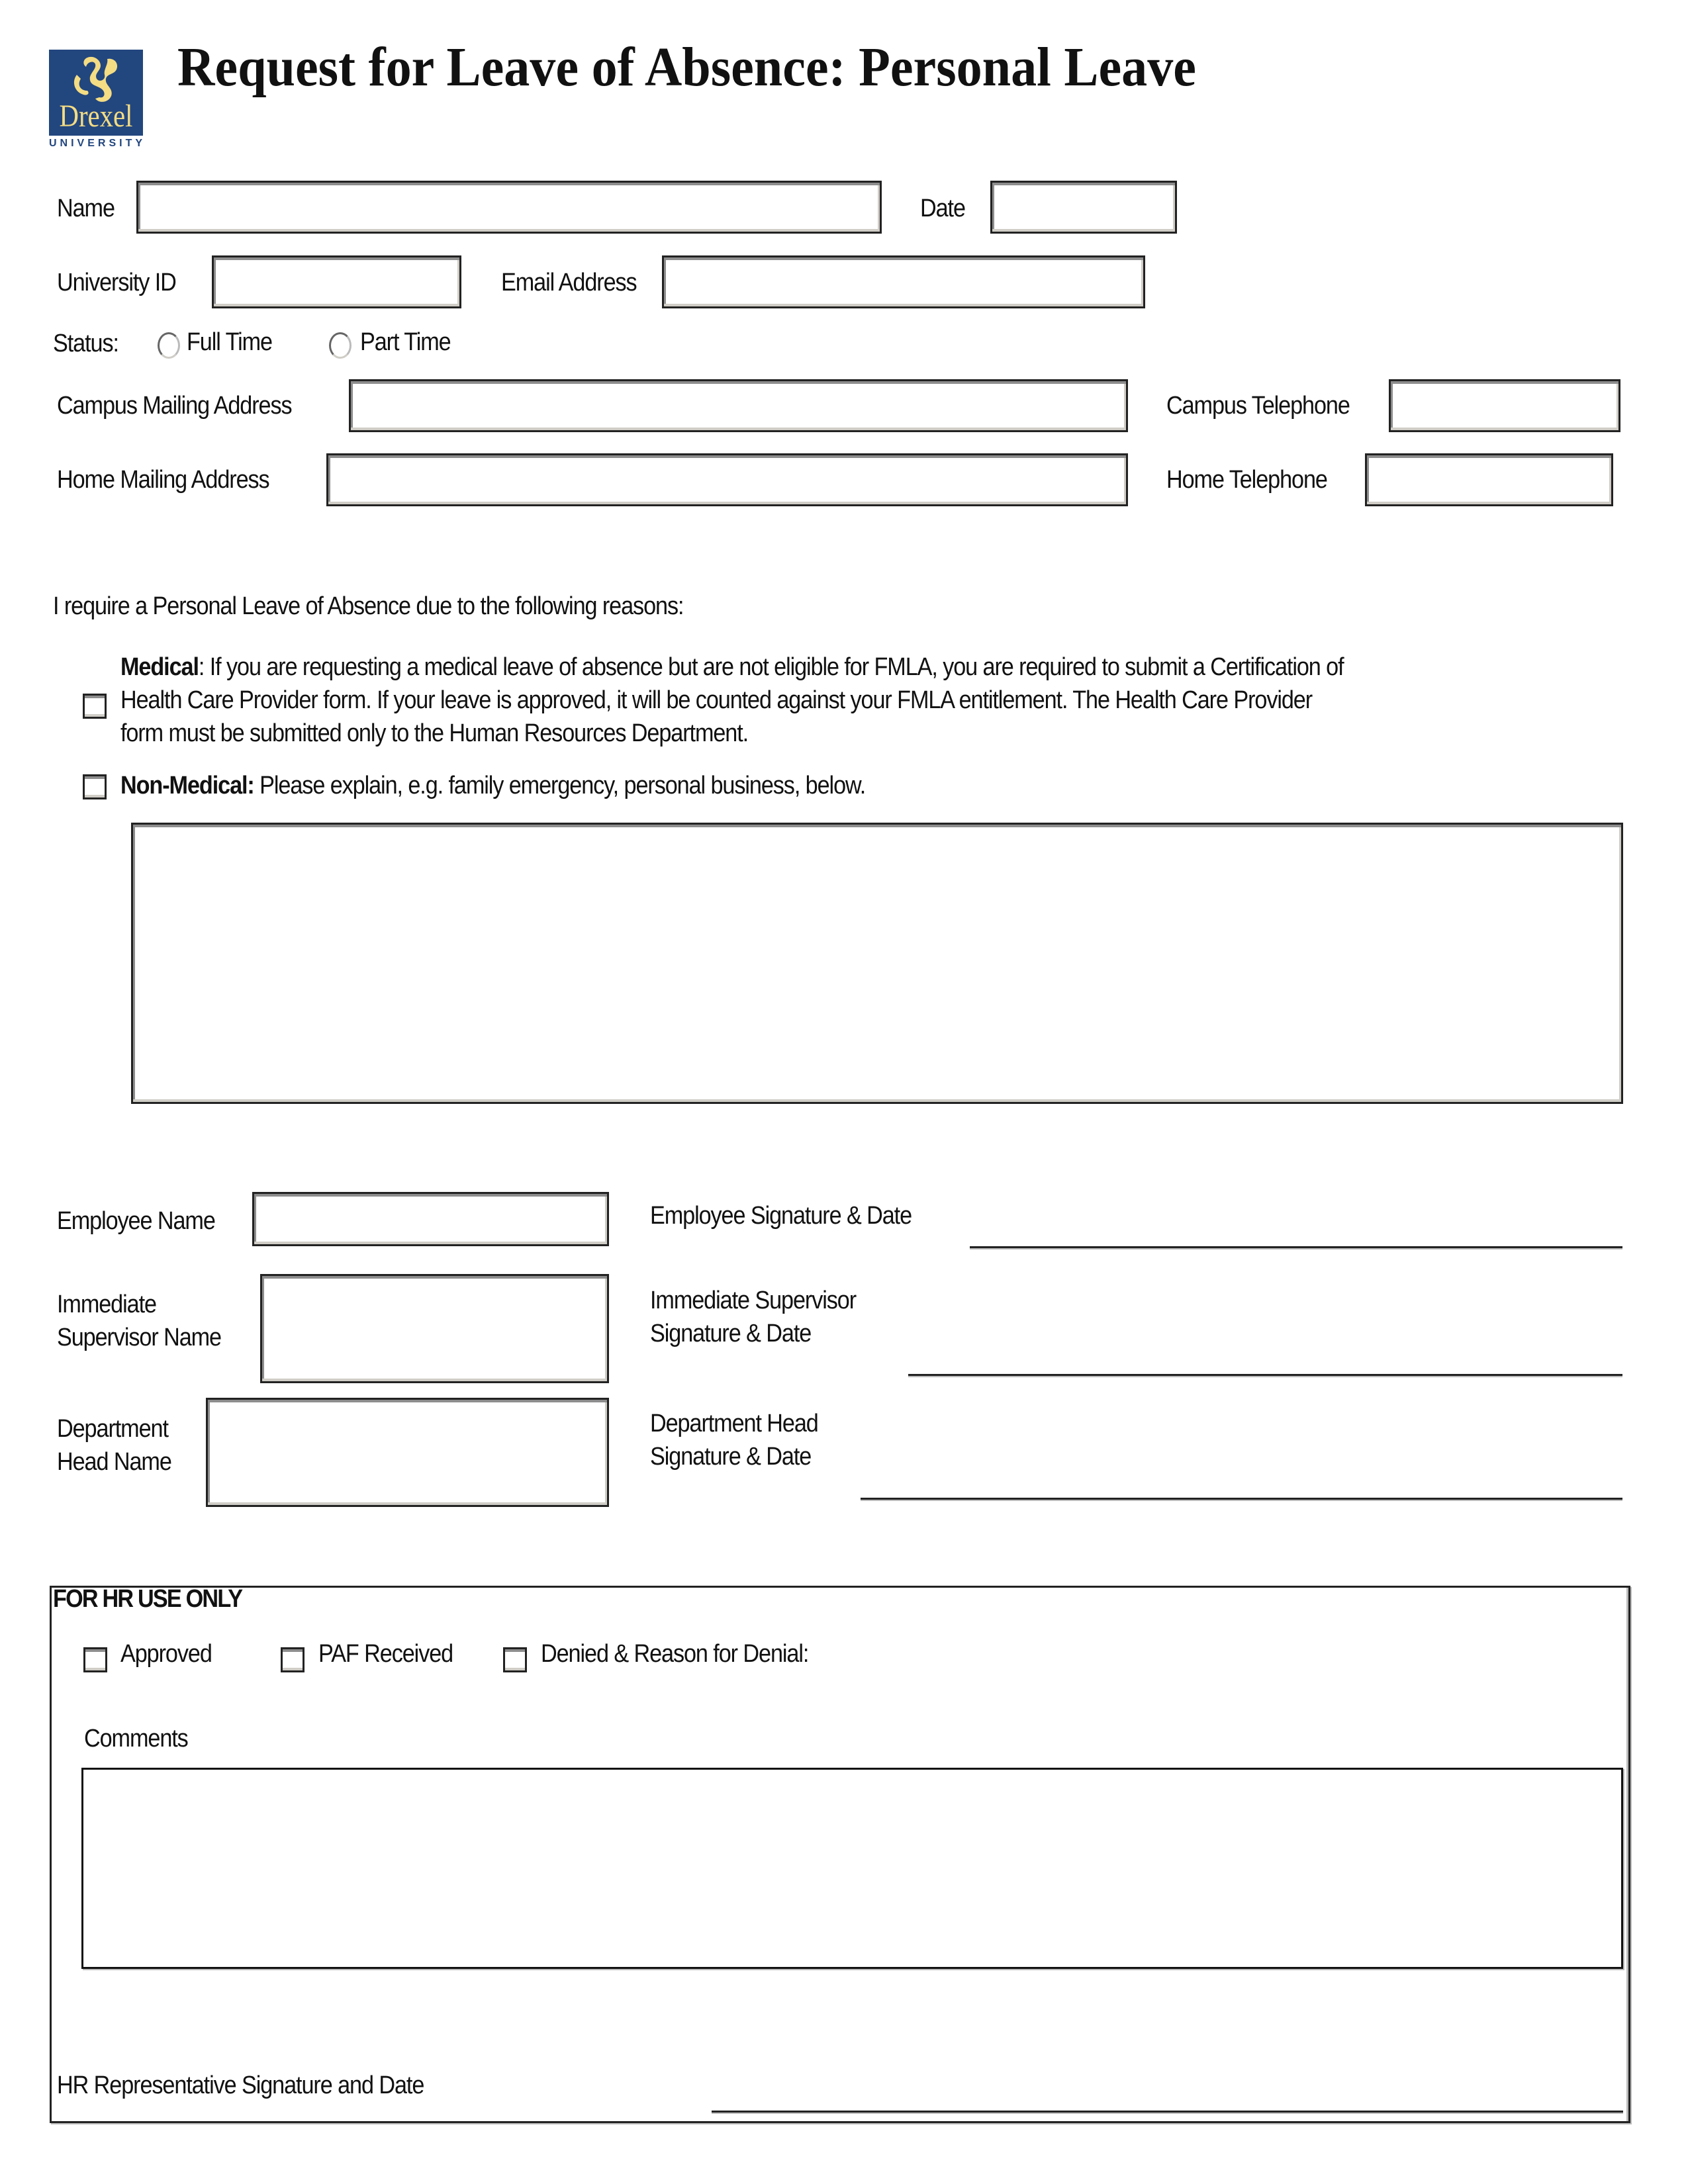  What do you see at coordinates (903, 281) in the screenshot?
I see `email-field` at bounding box center [903, 281].